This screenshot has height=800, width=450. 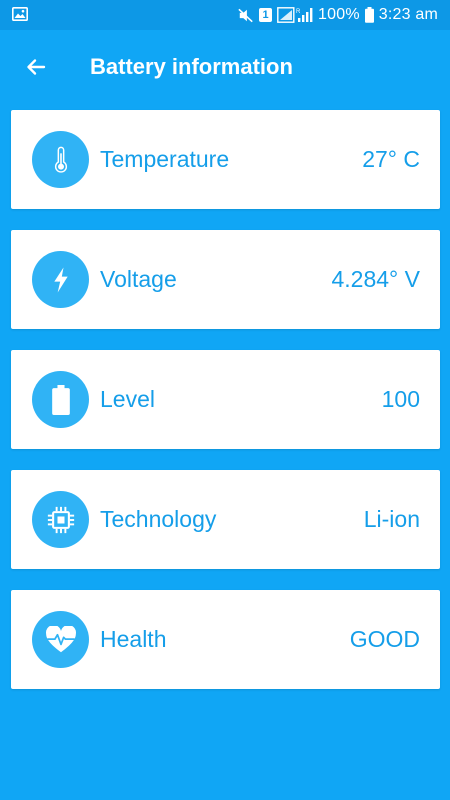 What do you see at coordinates (60, 159) in the screenshot?
I see `thermometer-icon` at bounding box center [60, 159].